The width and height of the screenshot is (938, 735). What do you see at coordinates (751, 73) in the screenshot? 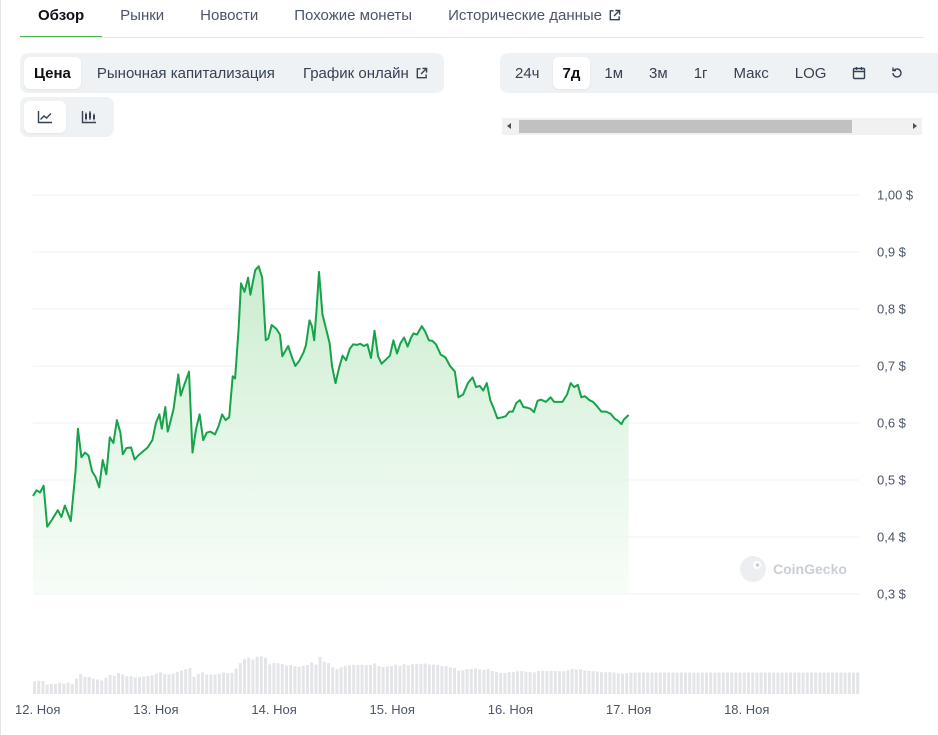
I see `range-max: Макс` at bounding box center [751, 73].